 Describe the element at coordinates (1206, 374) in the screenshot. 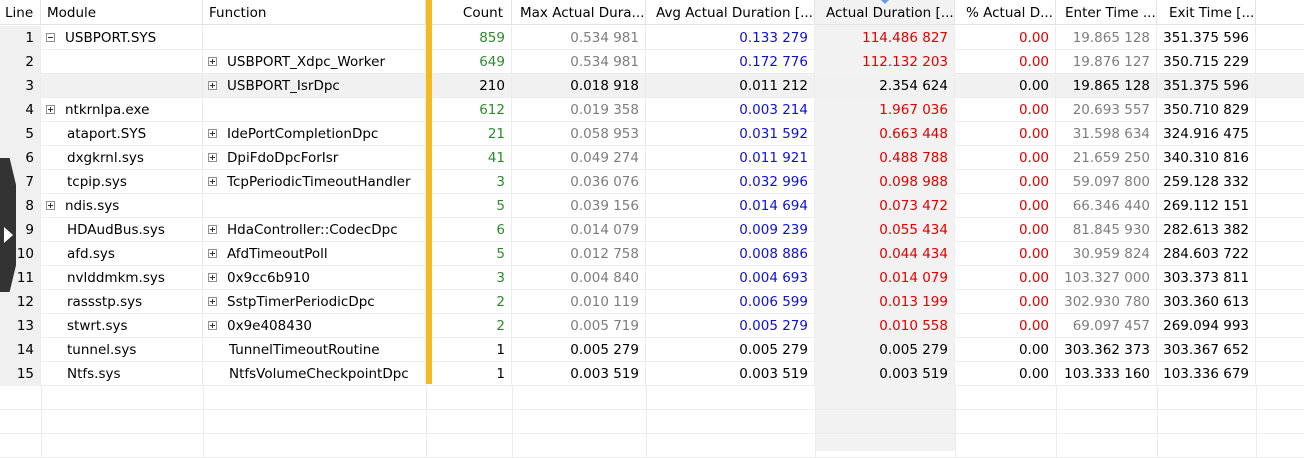

I see `cell-exit-time: 103.336 679` at that location.